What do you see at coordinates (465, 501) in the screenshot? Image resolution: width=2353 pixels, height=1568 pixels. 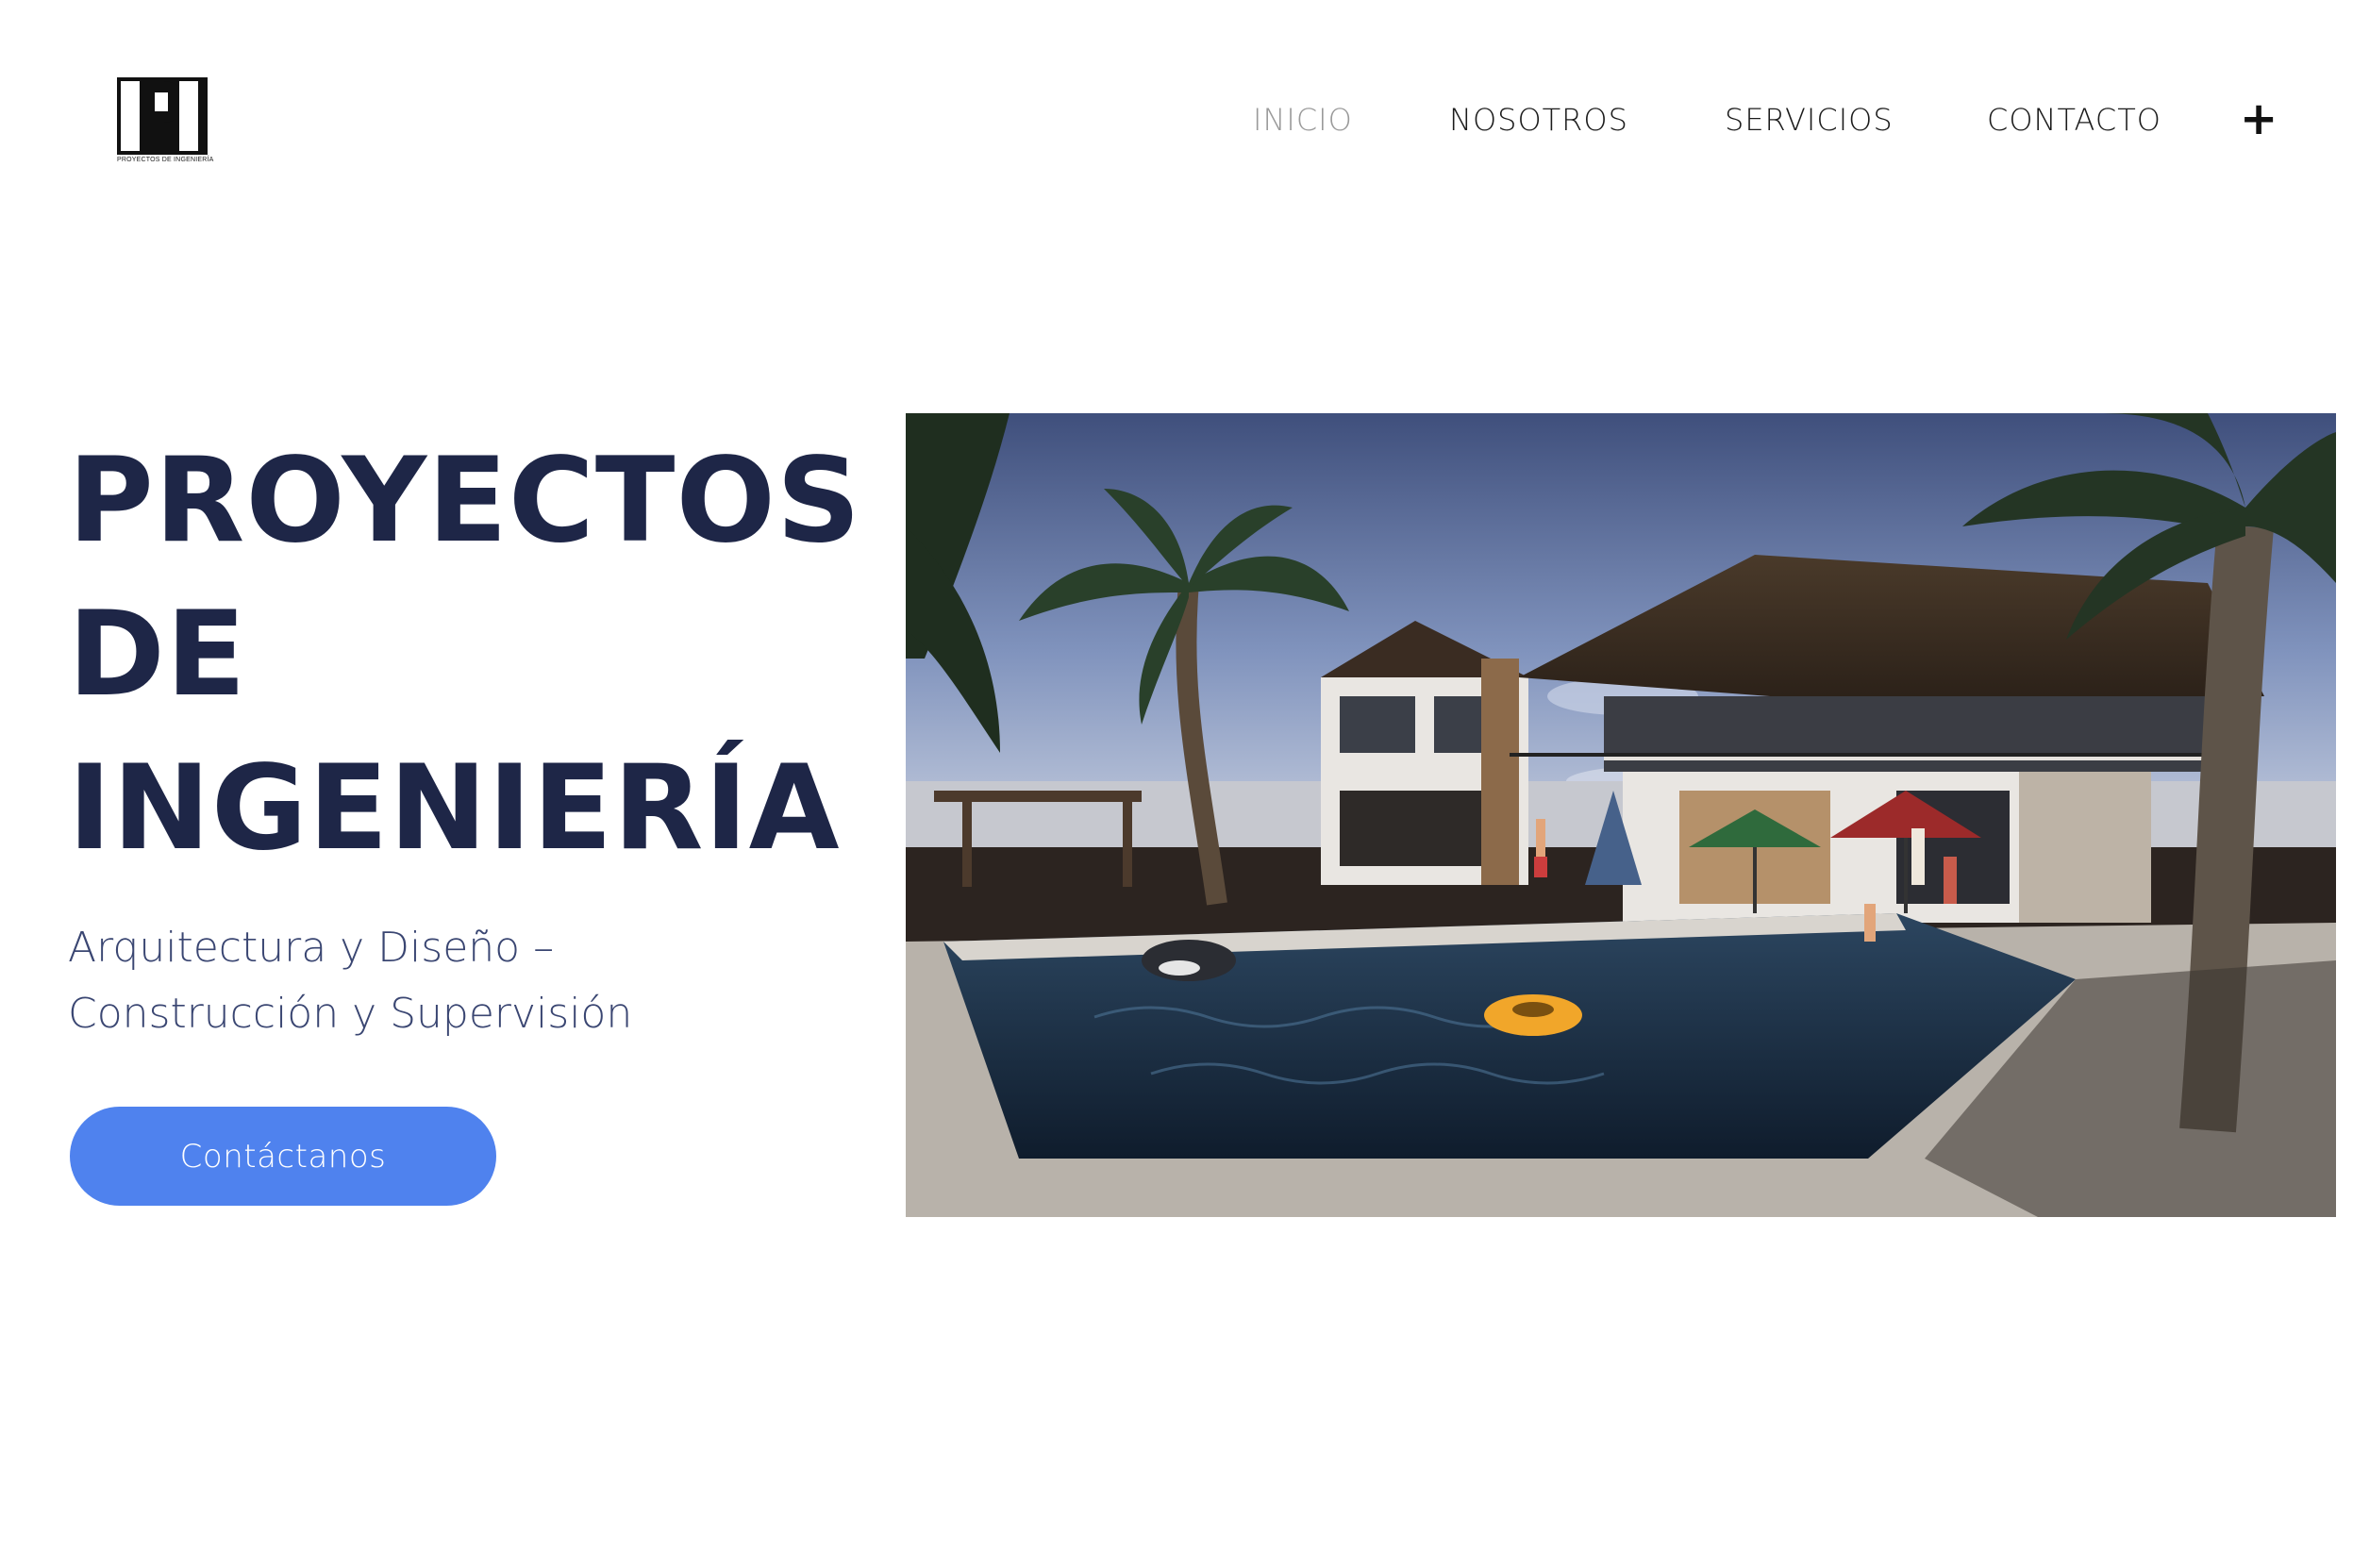 I see `hero-title-line: PROYECTOS` at bounding box center [465, 501].